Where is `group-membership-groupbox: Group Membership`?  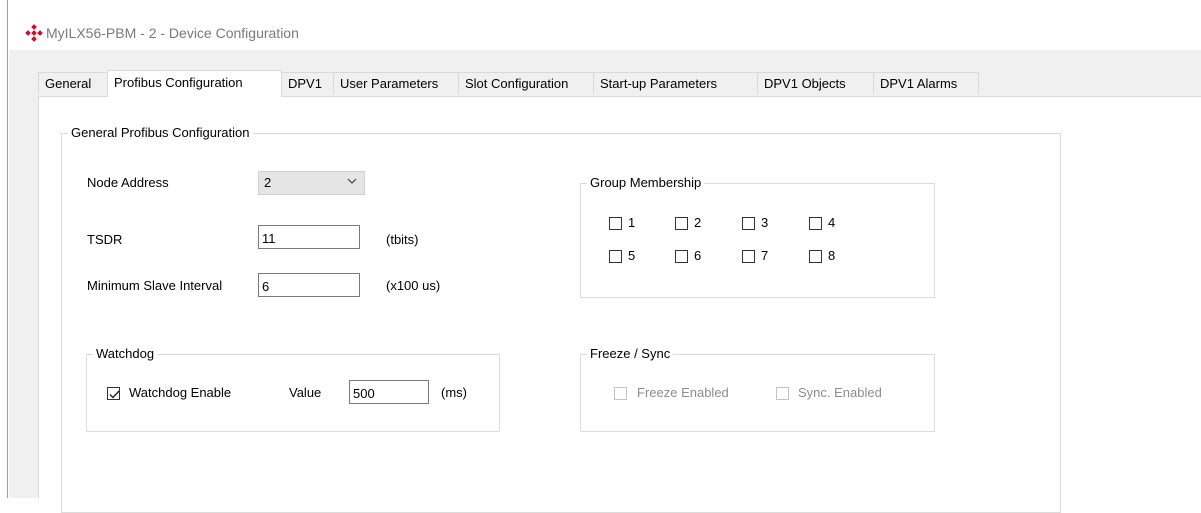
group-membership-groupbox: Group Membership is located at coordinates (757, 236).